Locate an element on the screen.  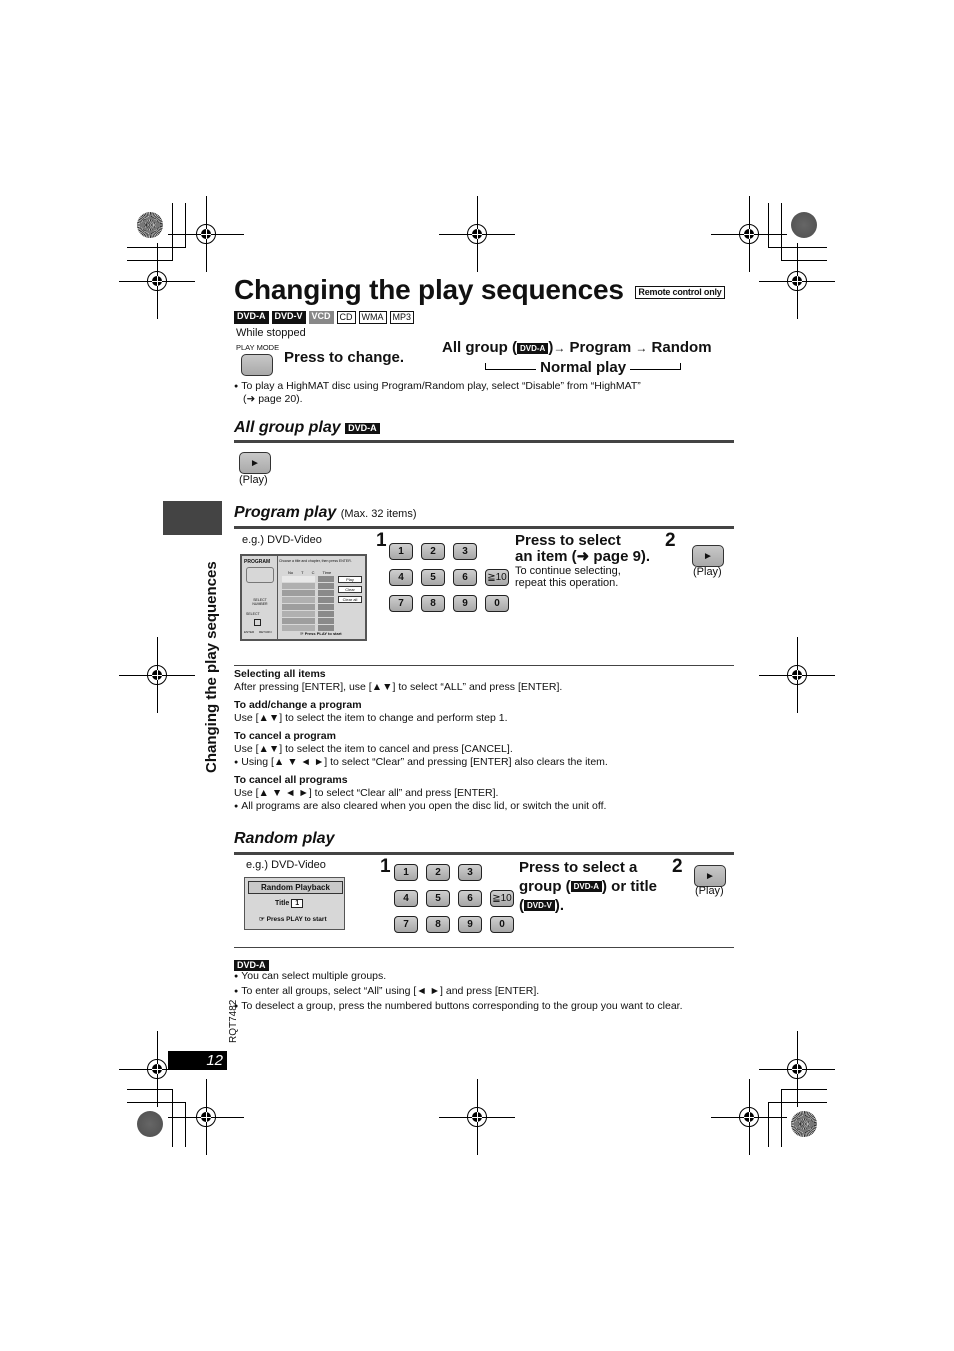
program-subtitle: (Max. 32 items) is located at coordinates (378, 514).